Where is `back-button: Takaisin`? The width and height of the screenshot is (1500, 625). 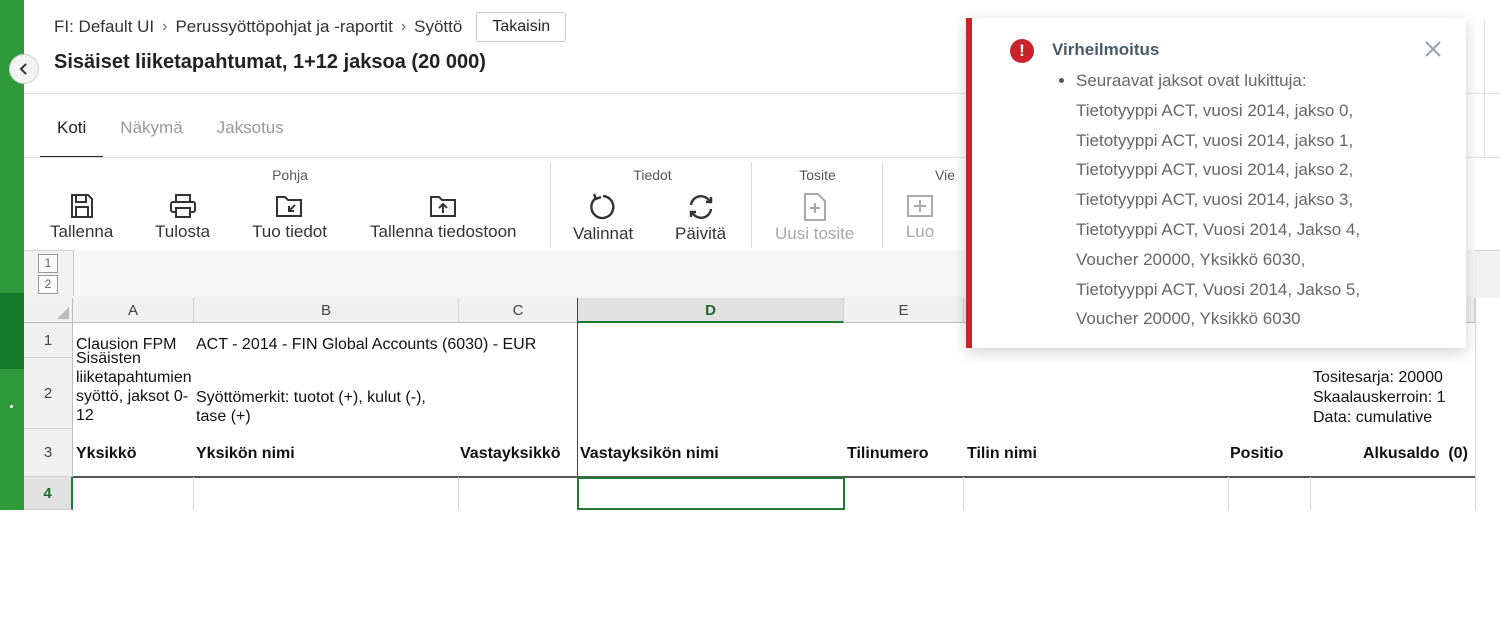
back-button: Takaisin is located at coordinates (521, 27).